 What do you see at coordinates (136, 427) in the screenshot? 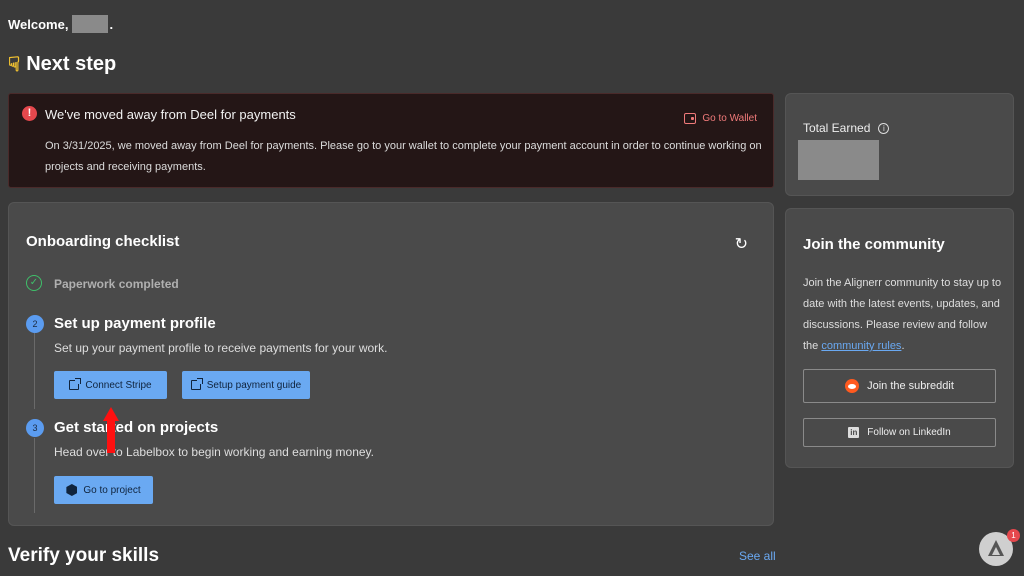
I see `projects-step-title: Get started on projects` at bounding box center [136, 427].